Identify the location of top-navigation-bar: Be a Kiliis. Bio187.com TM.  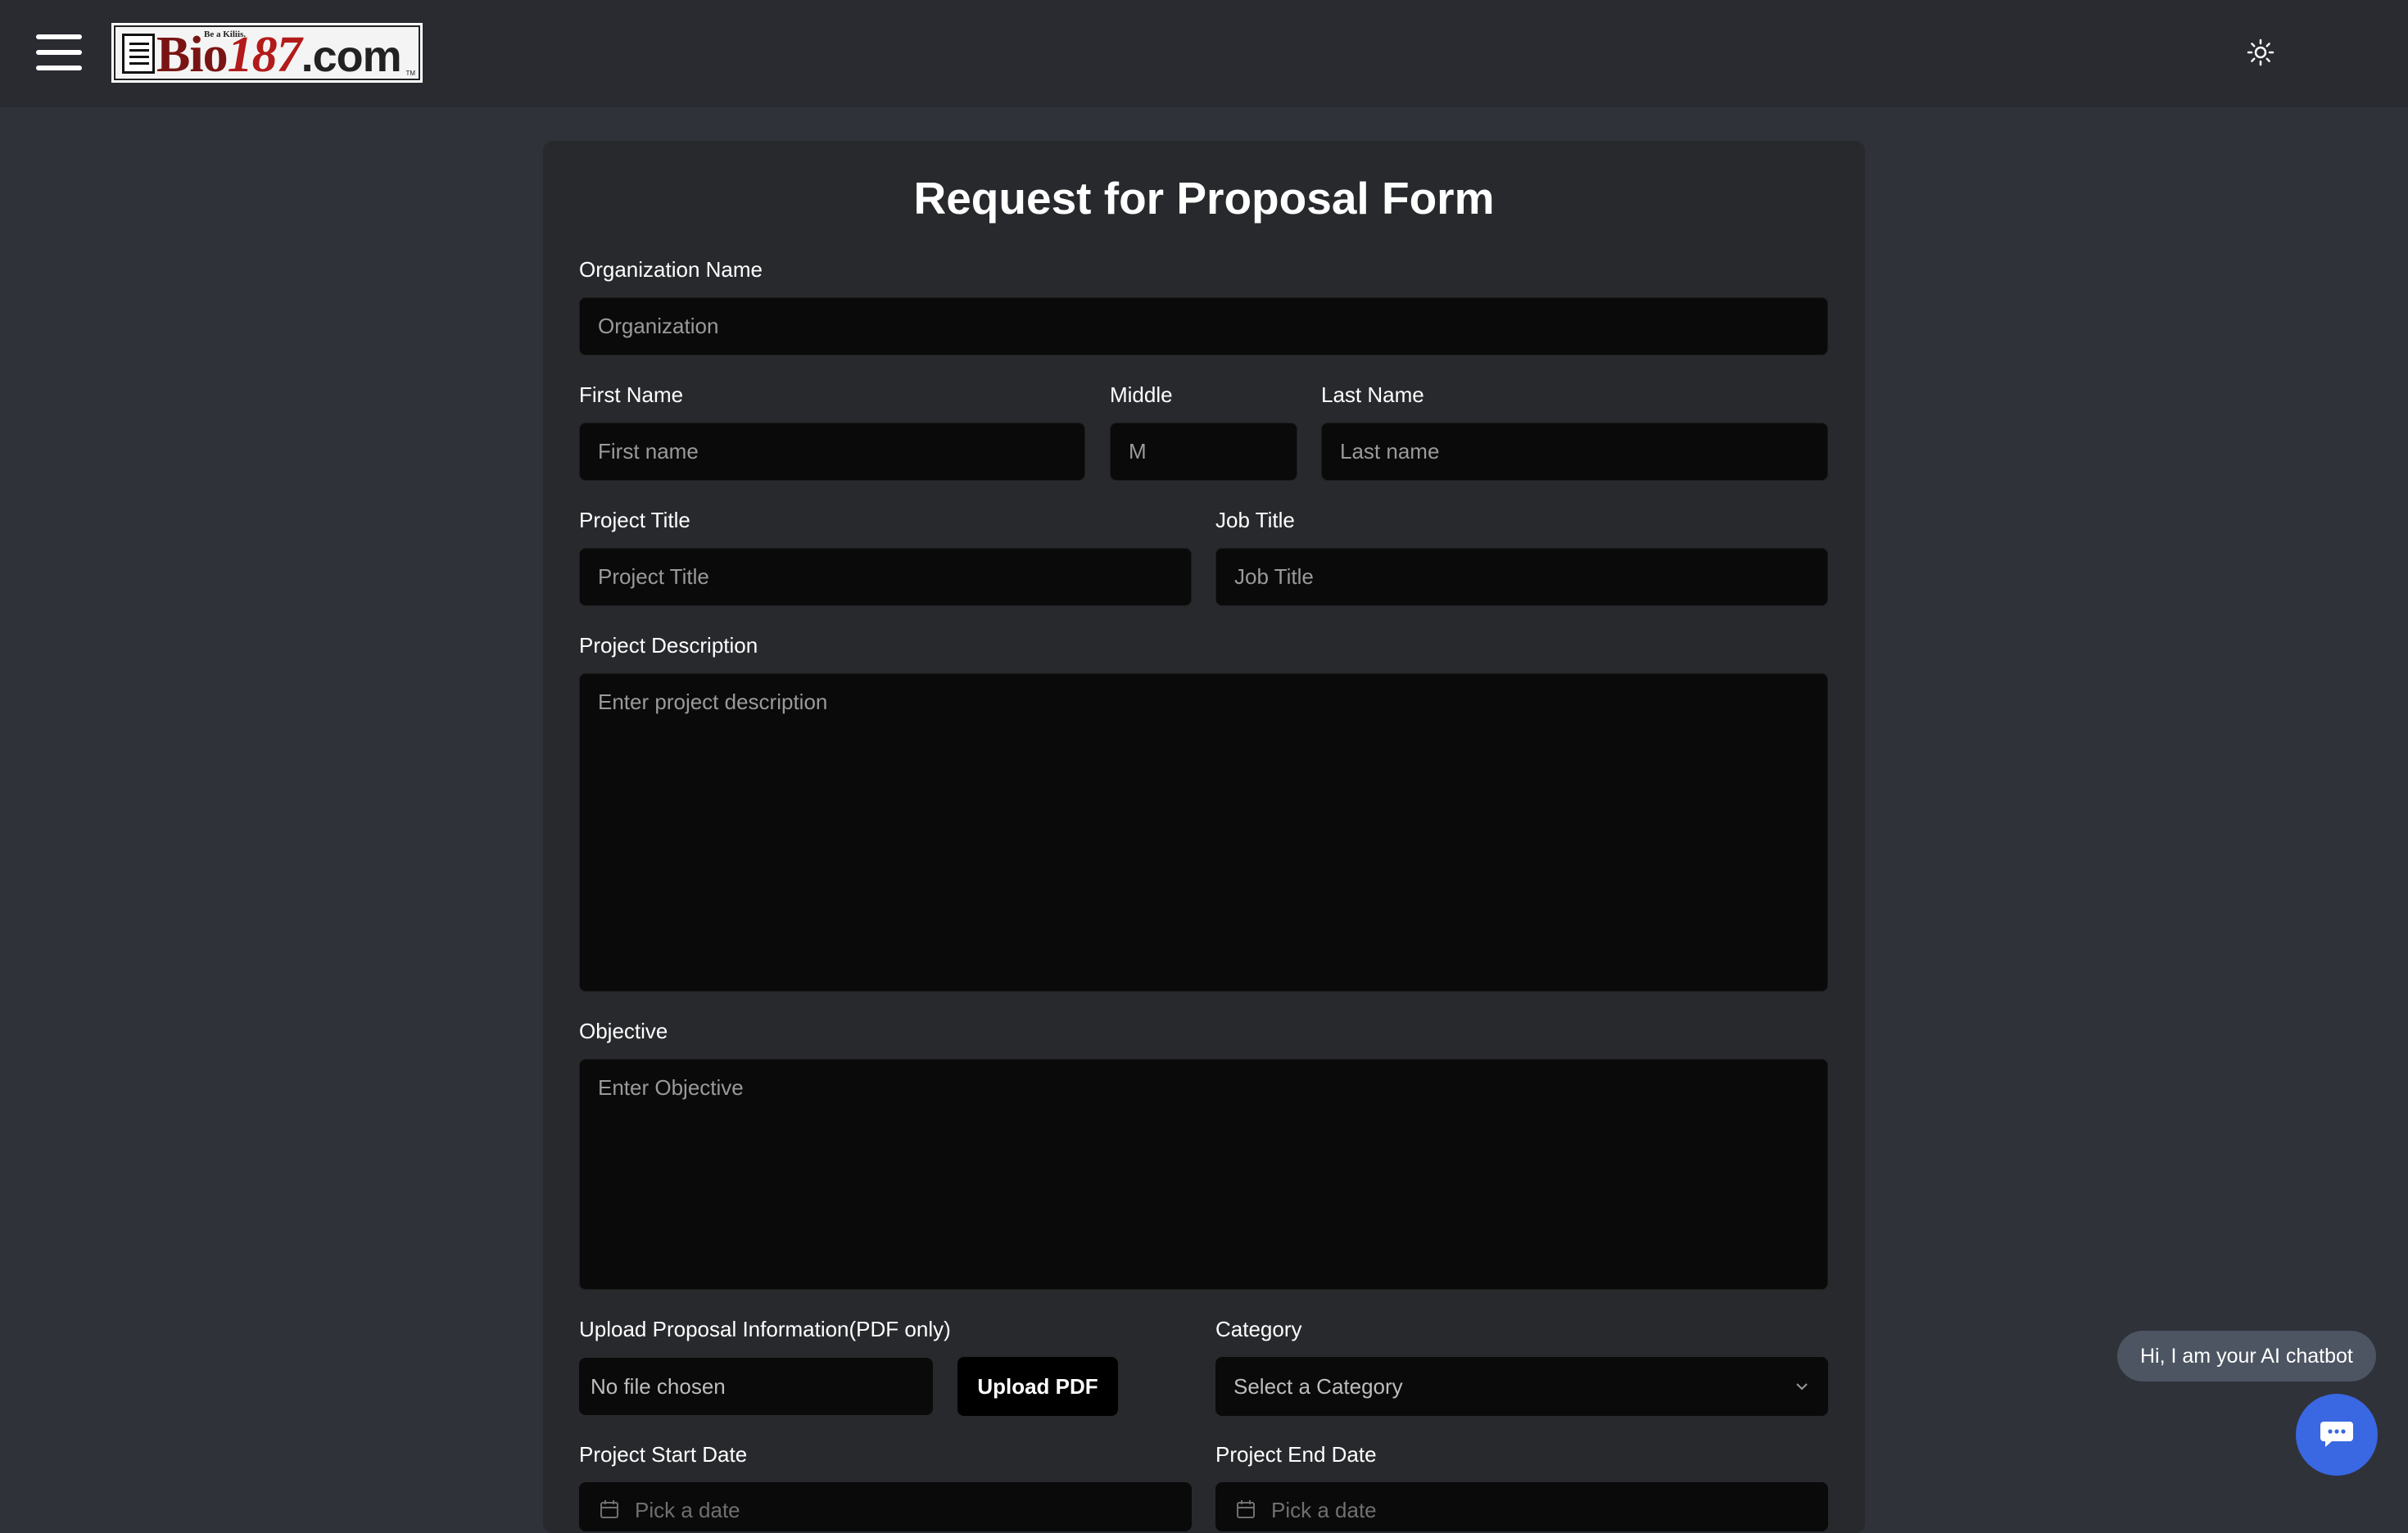
(1204, 53).